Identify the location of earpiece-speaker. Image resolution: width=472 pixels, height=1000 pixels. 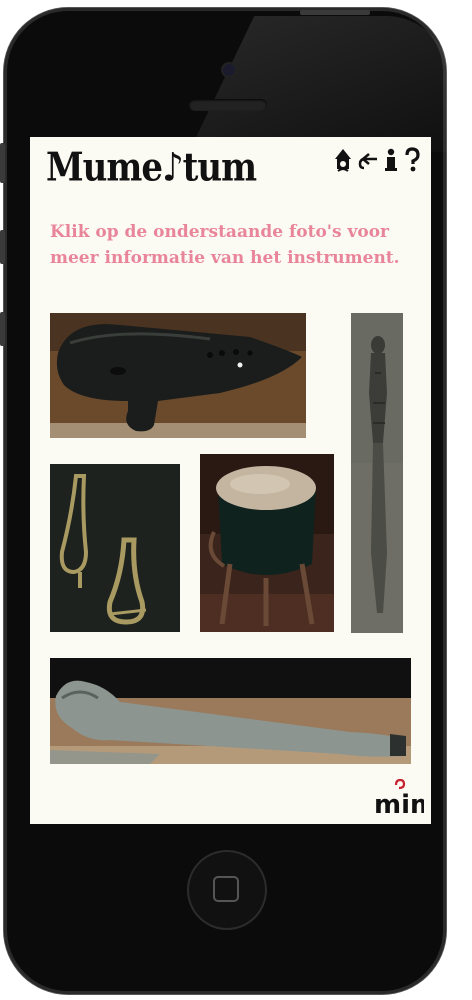
(228, 105).